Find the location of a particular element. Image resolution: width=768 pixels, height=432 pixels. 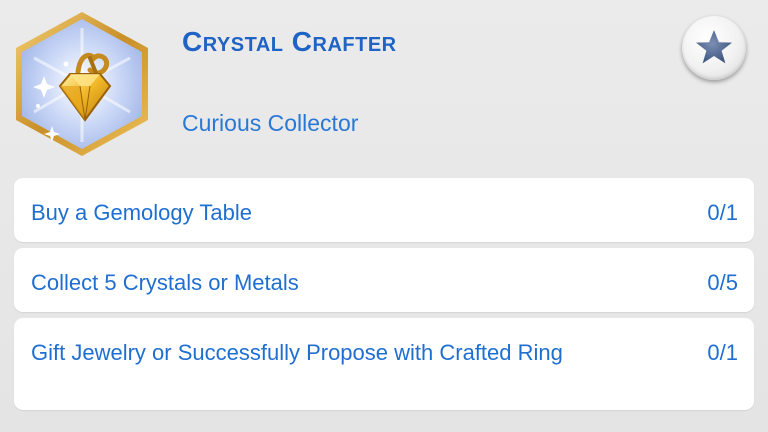

crystal-necklace-icon is located at coordinates (82, 84).